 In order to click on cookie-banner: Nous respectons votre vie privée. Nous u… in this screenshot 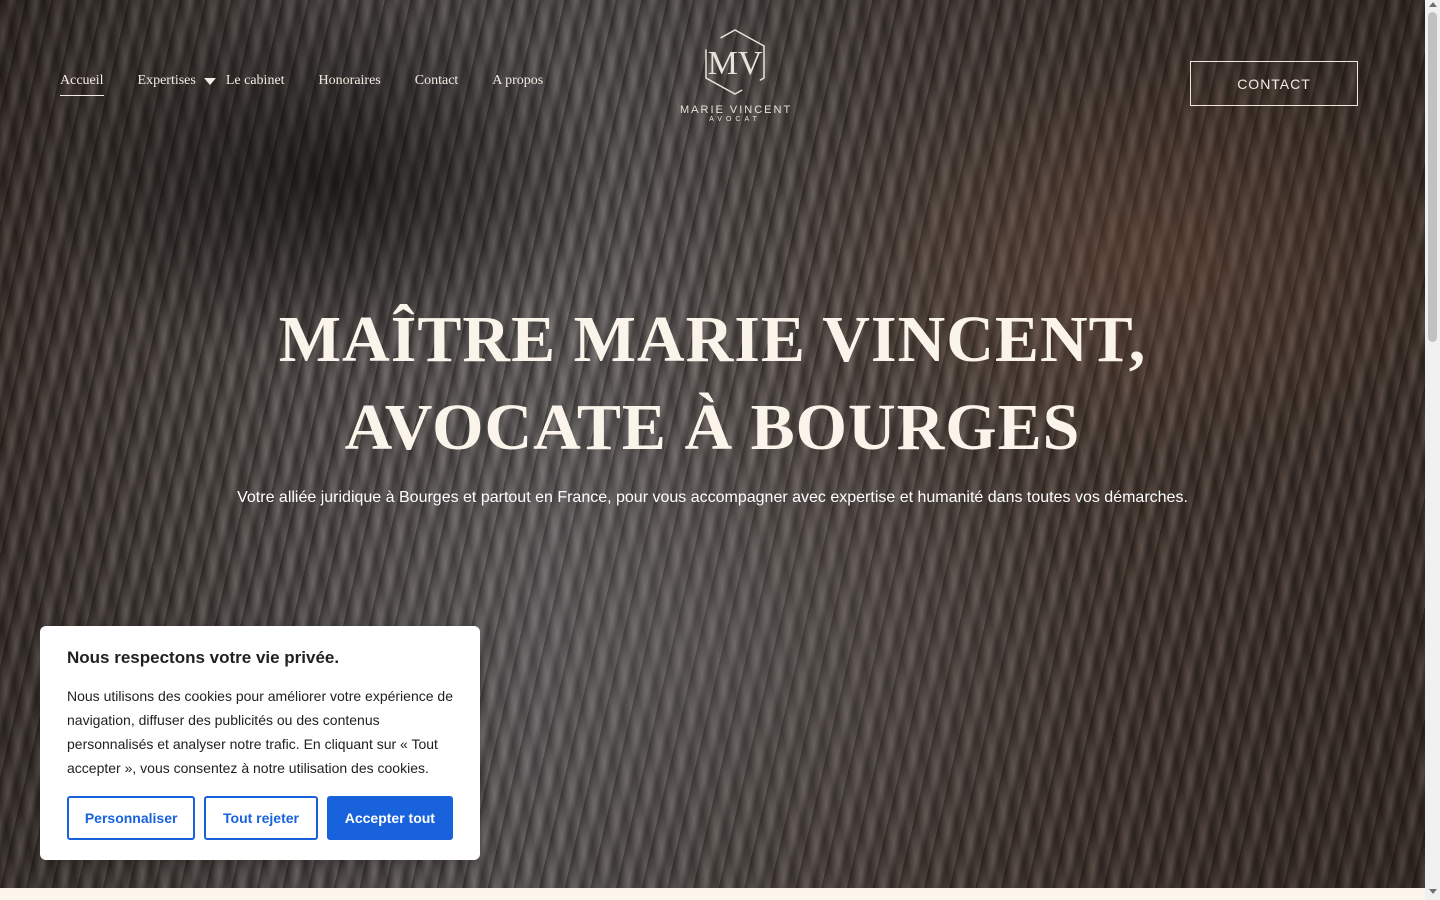, I will do `click(260, 743)`.